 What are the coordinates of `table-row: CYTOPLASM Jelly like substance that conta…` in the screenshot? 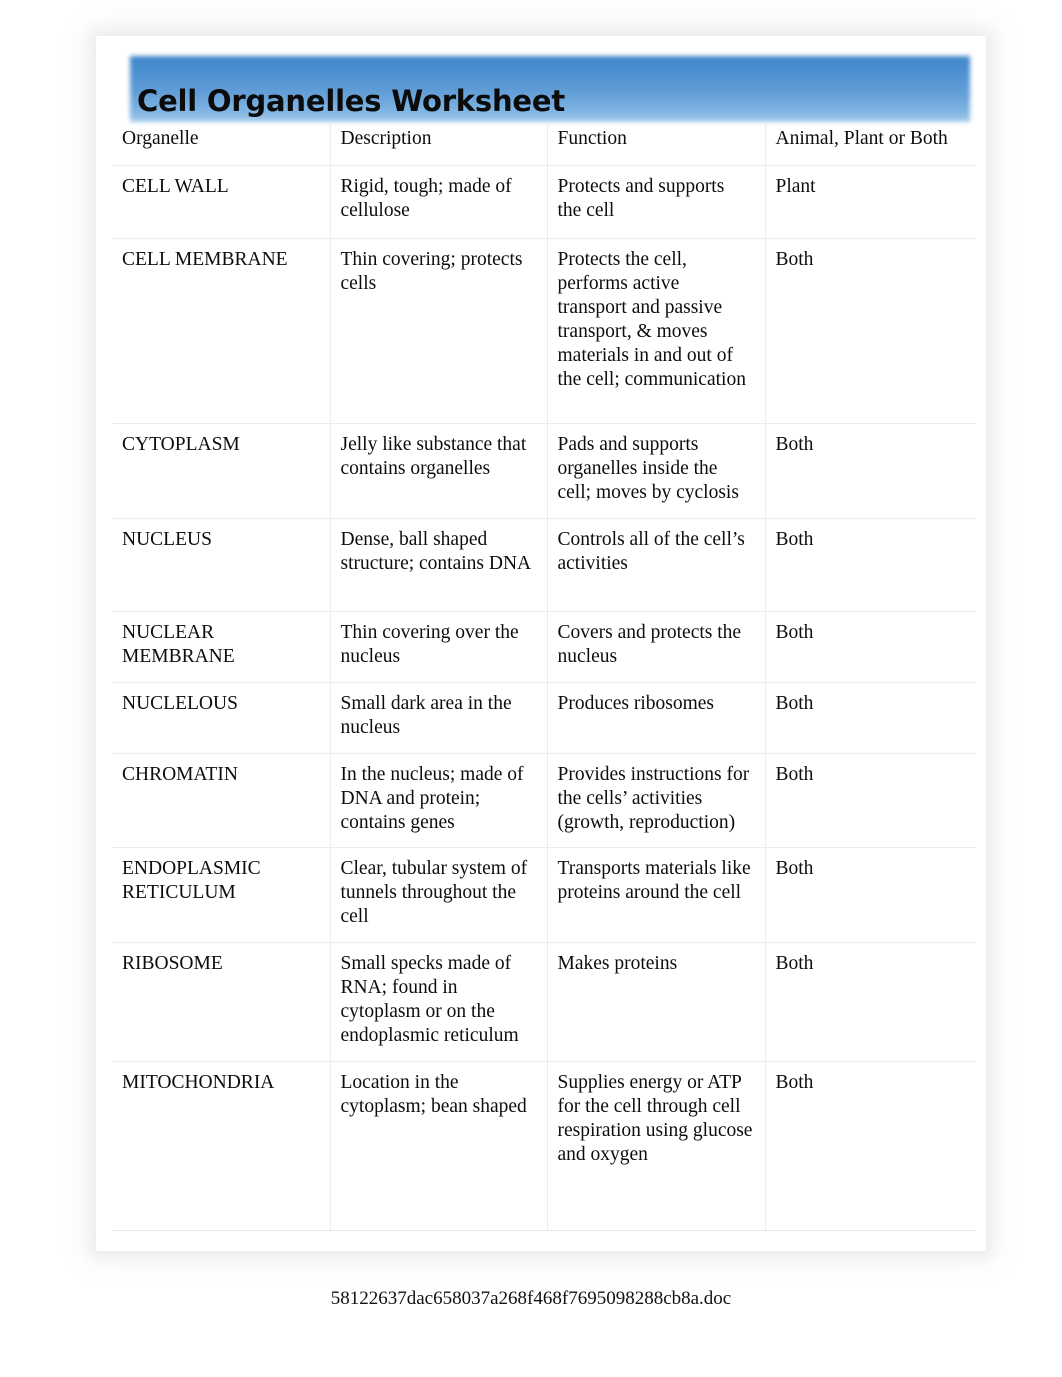 It's located at (544, 471).